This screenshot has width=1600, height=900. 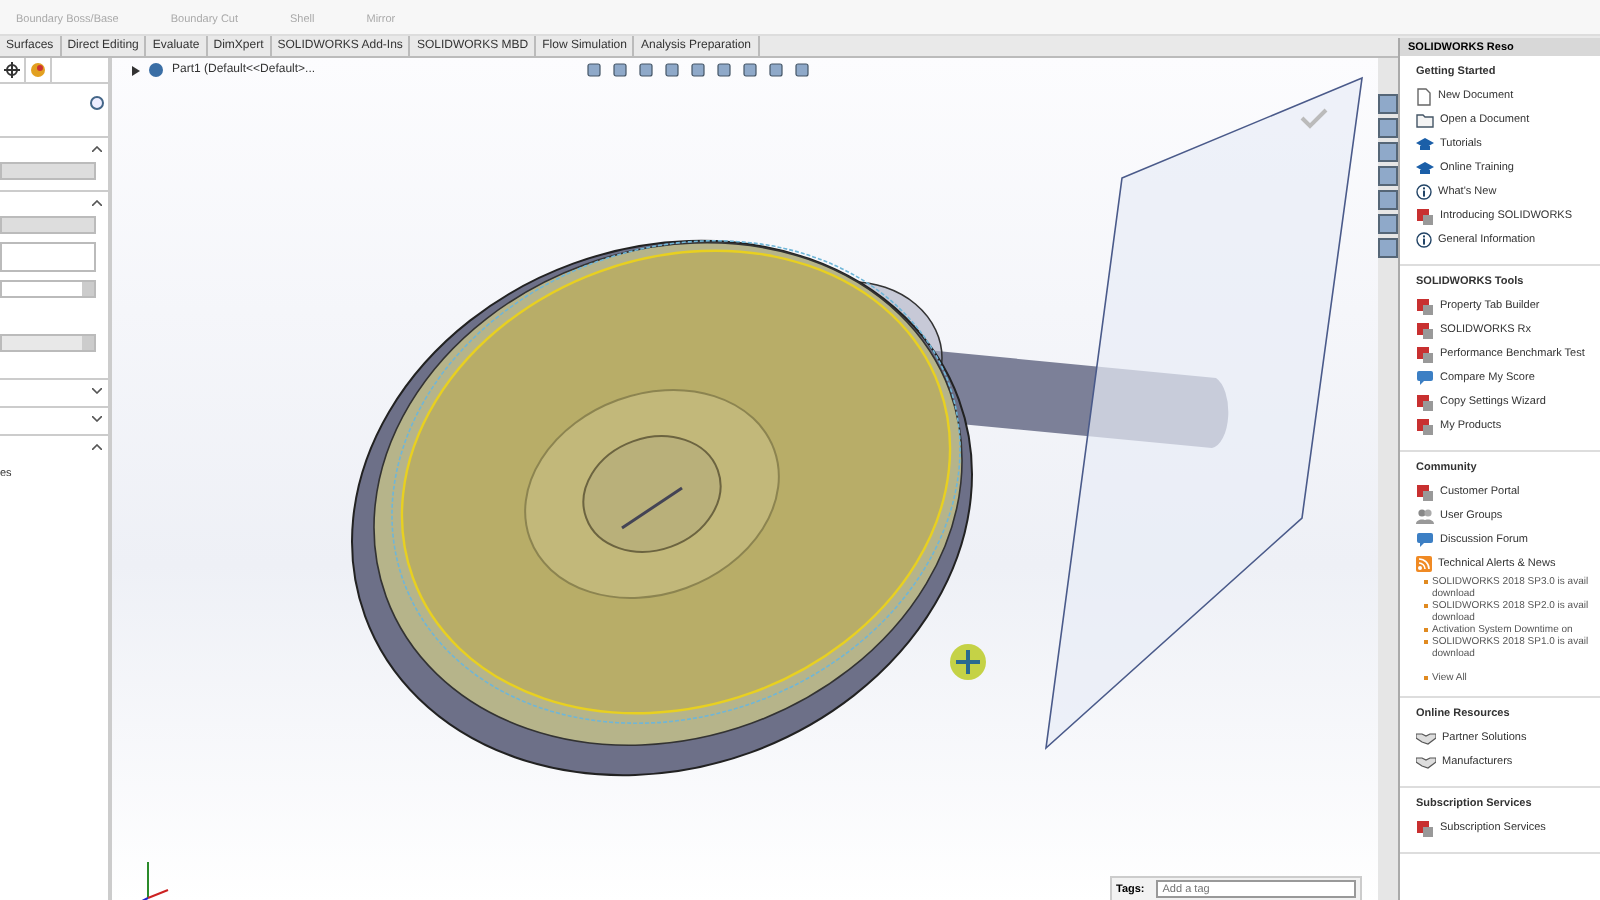 I want to click on axis-triad-icon, so click(x=154, y=880).